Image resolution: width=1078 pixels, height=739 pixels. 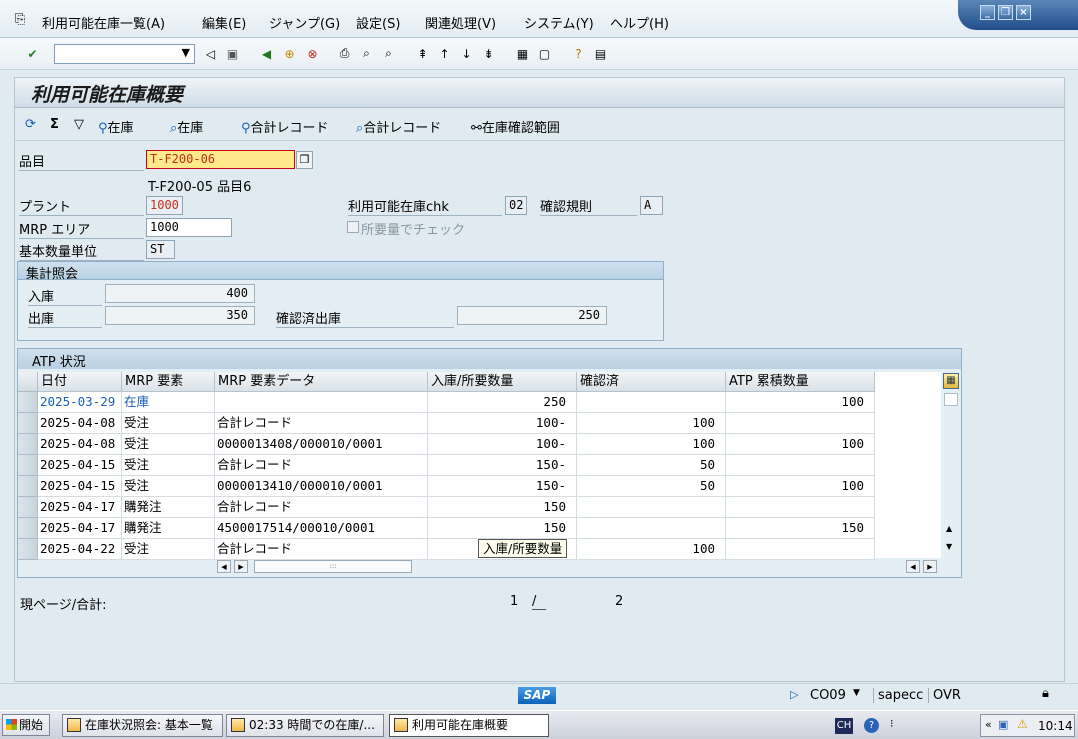 What do you see at coordinates (988, 724) in the screenshot?
I see `tray-expand-icon: «` at bounding box center [988, 724].